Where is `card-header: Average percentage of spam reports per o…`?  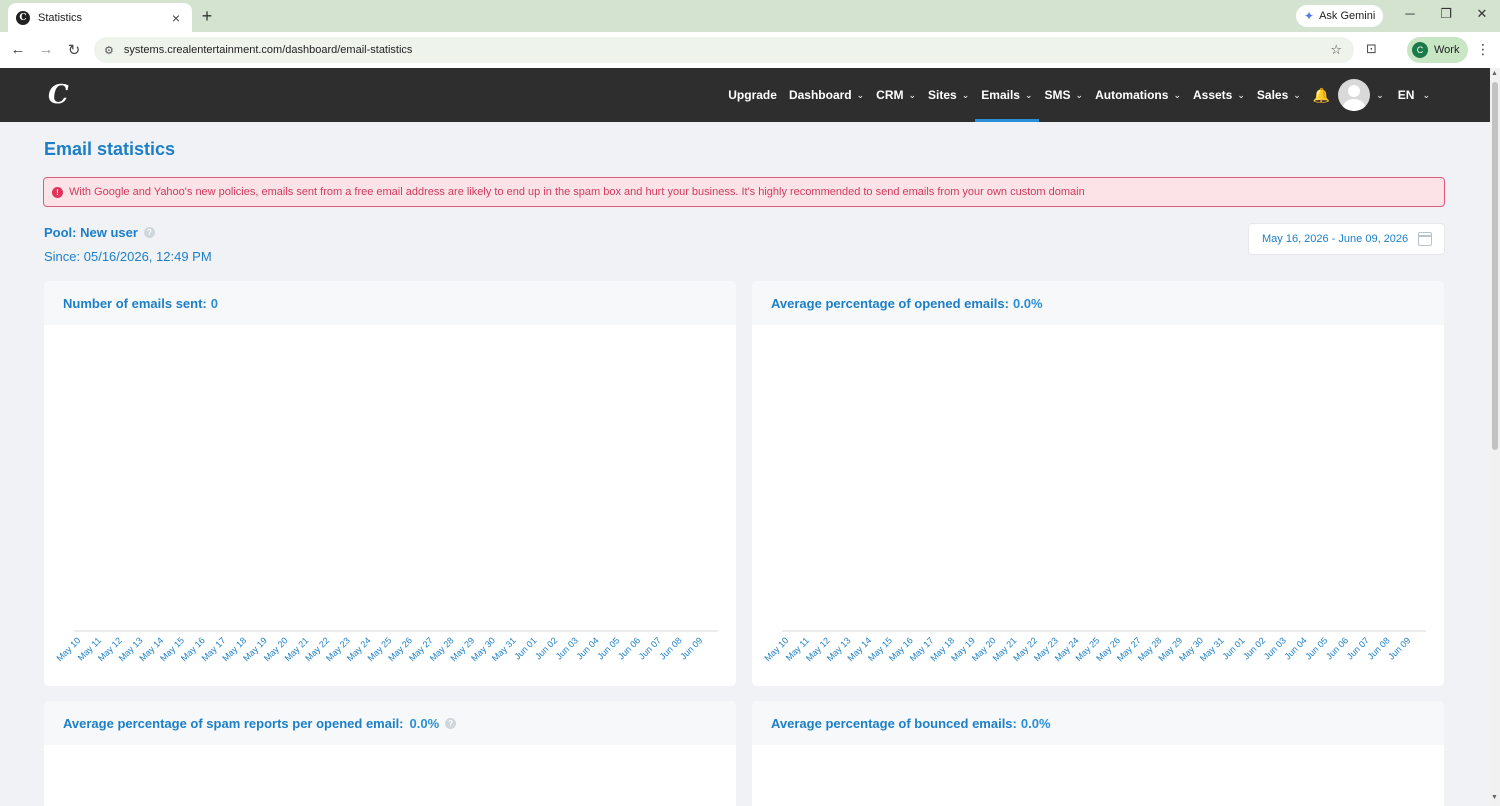 card-header: Average percentage of spam reports per o… is located at coordinates (390, 723).